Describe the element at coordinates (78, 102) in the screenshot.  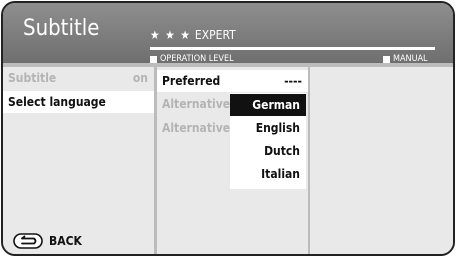
I see `menu-item-select-language: Select language` at that location.